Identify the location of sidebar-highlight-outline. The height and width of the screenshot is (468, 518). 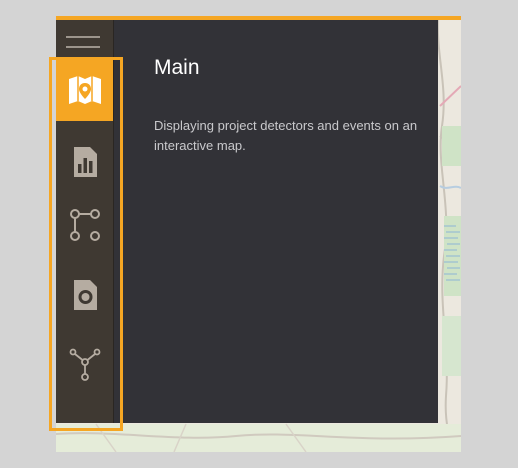
(86, 244).